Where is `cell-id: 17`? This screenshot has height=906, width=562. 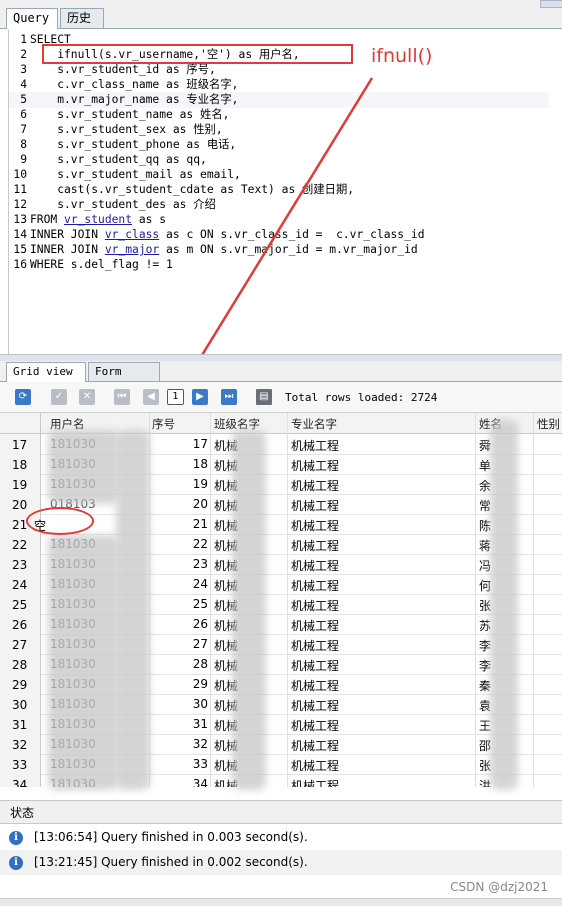
cell-id: 17 is located at coordinates (179, 444).